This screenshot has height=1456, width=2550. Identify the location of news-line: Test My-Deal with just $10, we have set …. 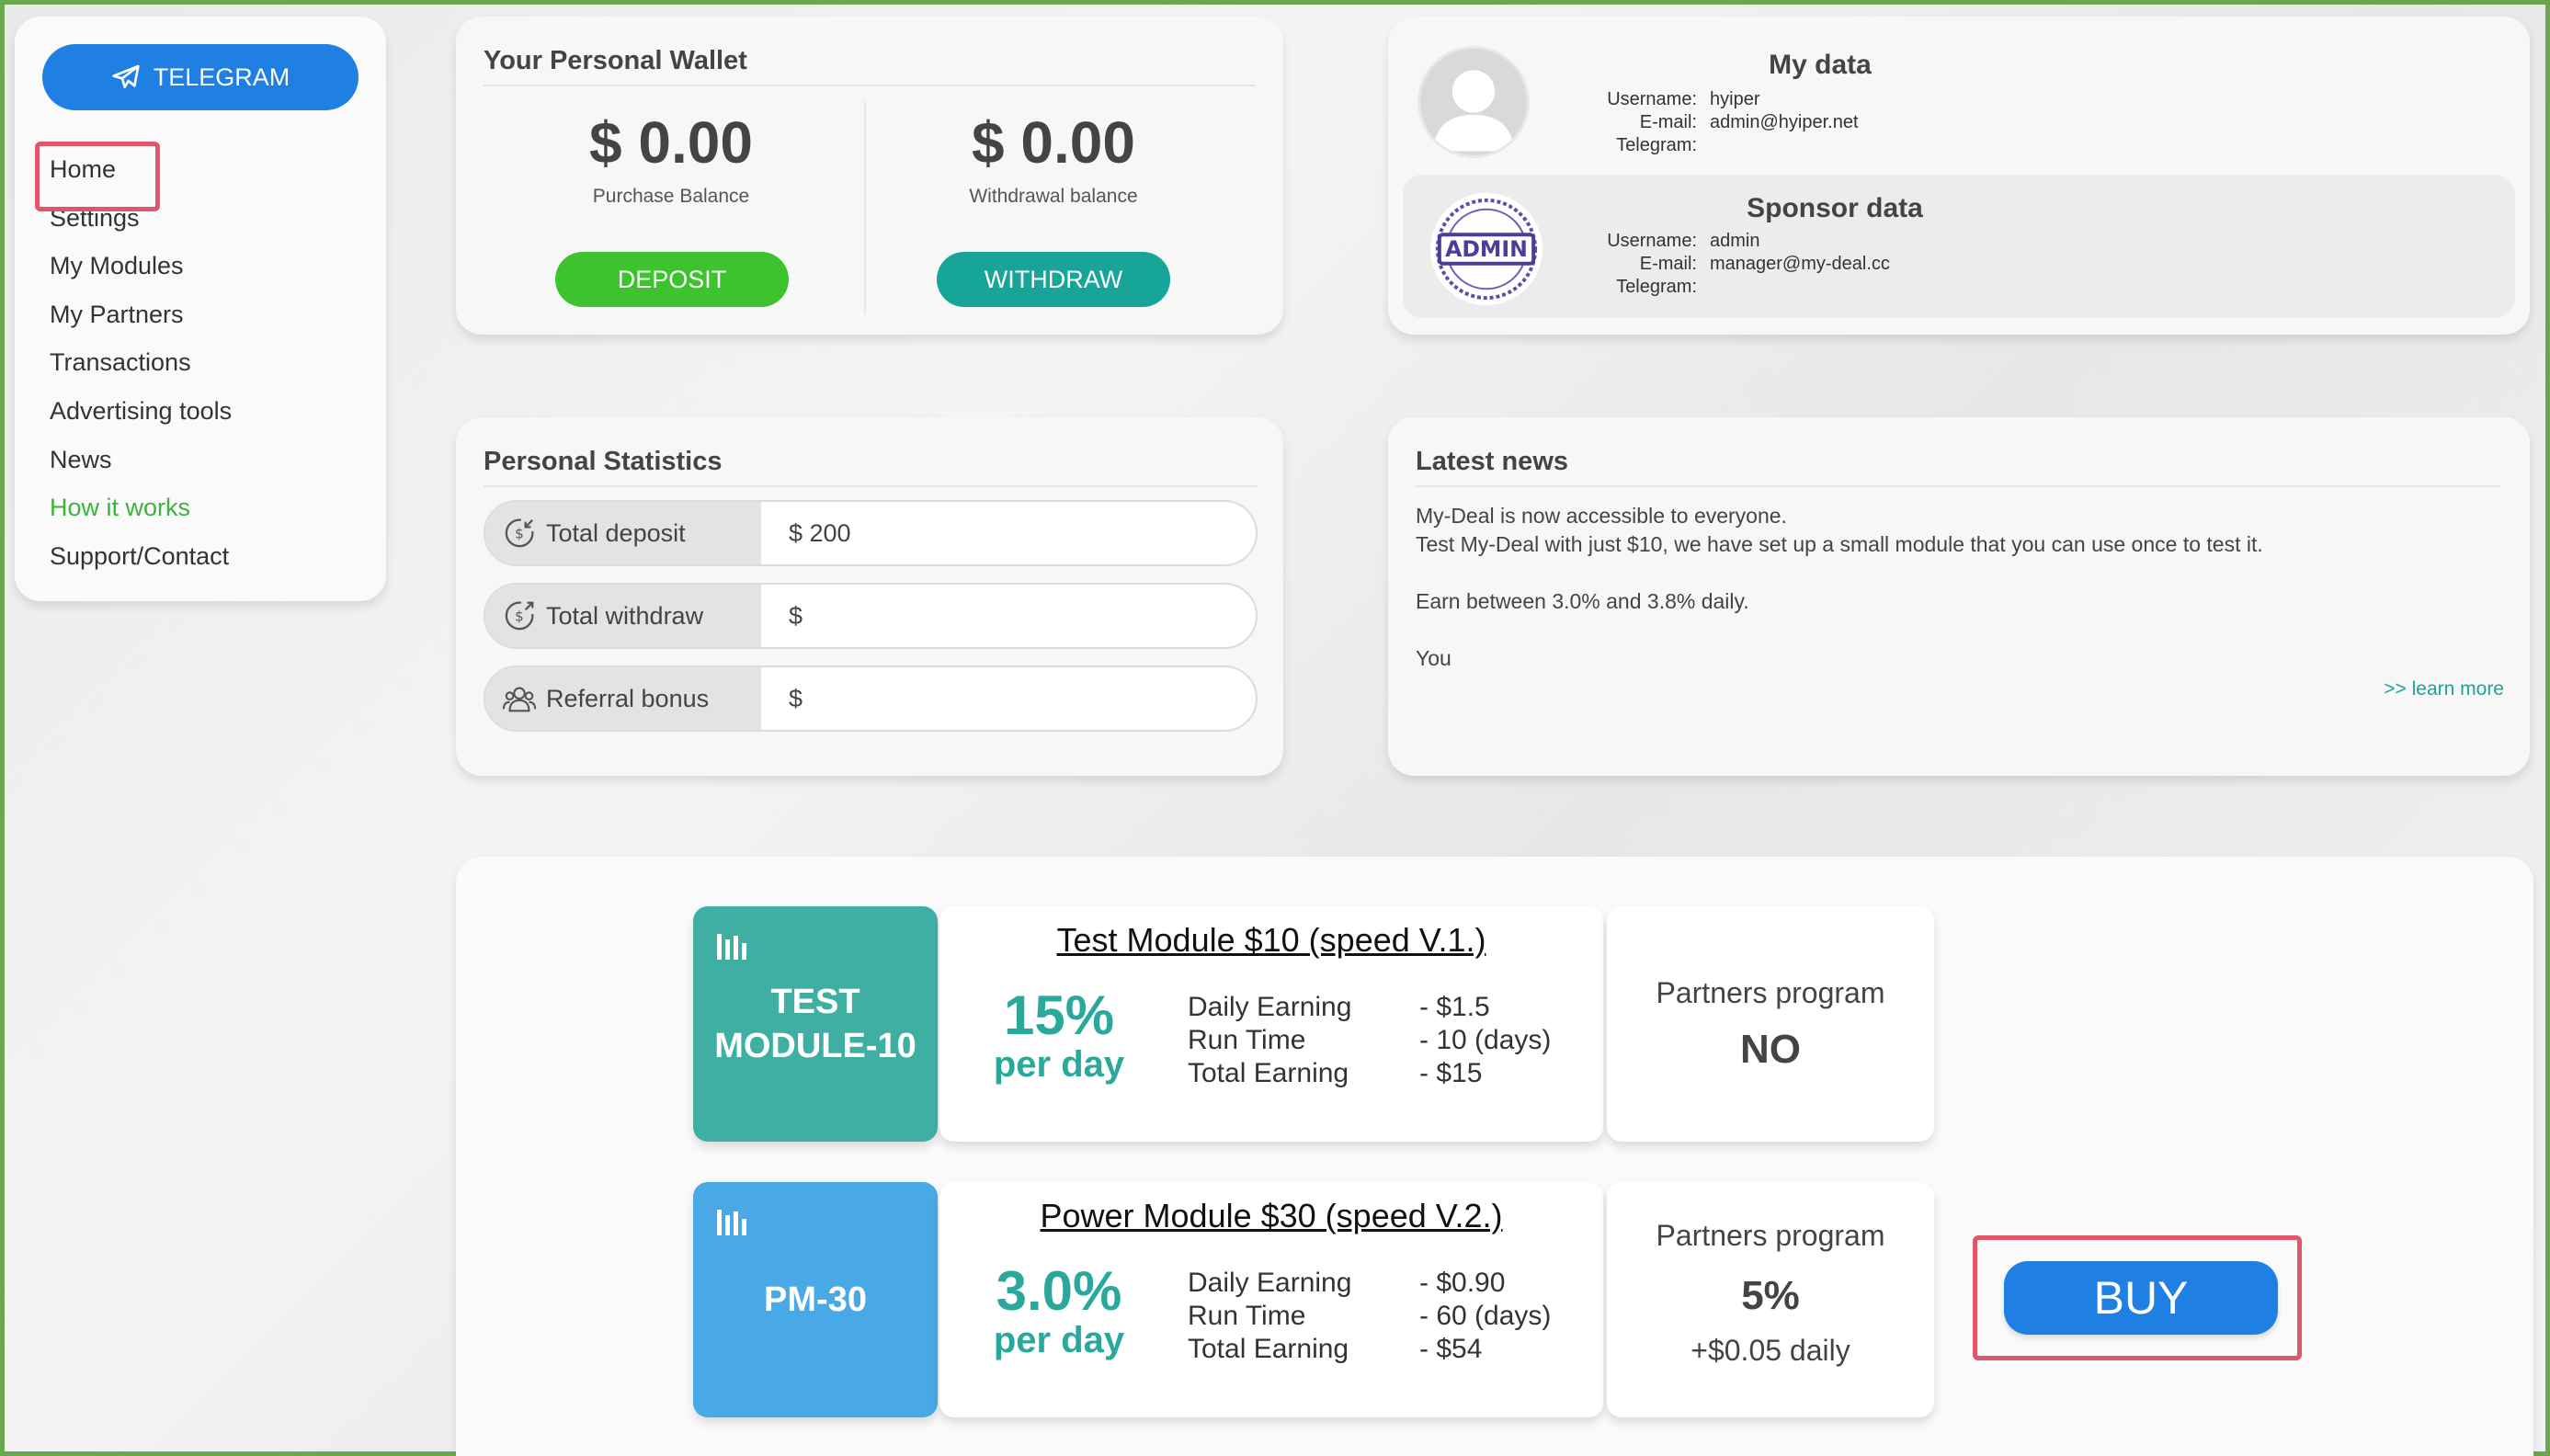
(1840, 544).